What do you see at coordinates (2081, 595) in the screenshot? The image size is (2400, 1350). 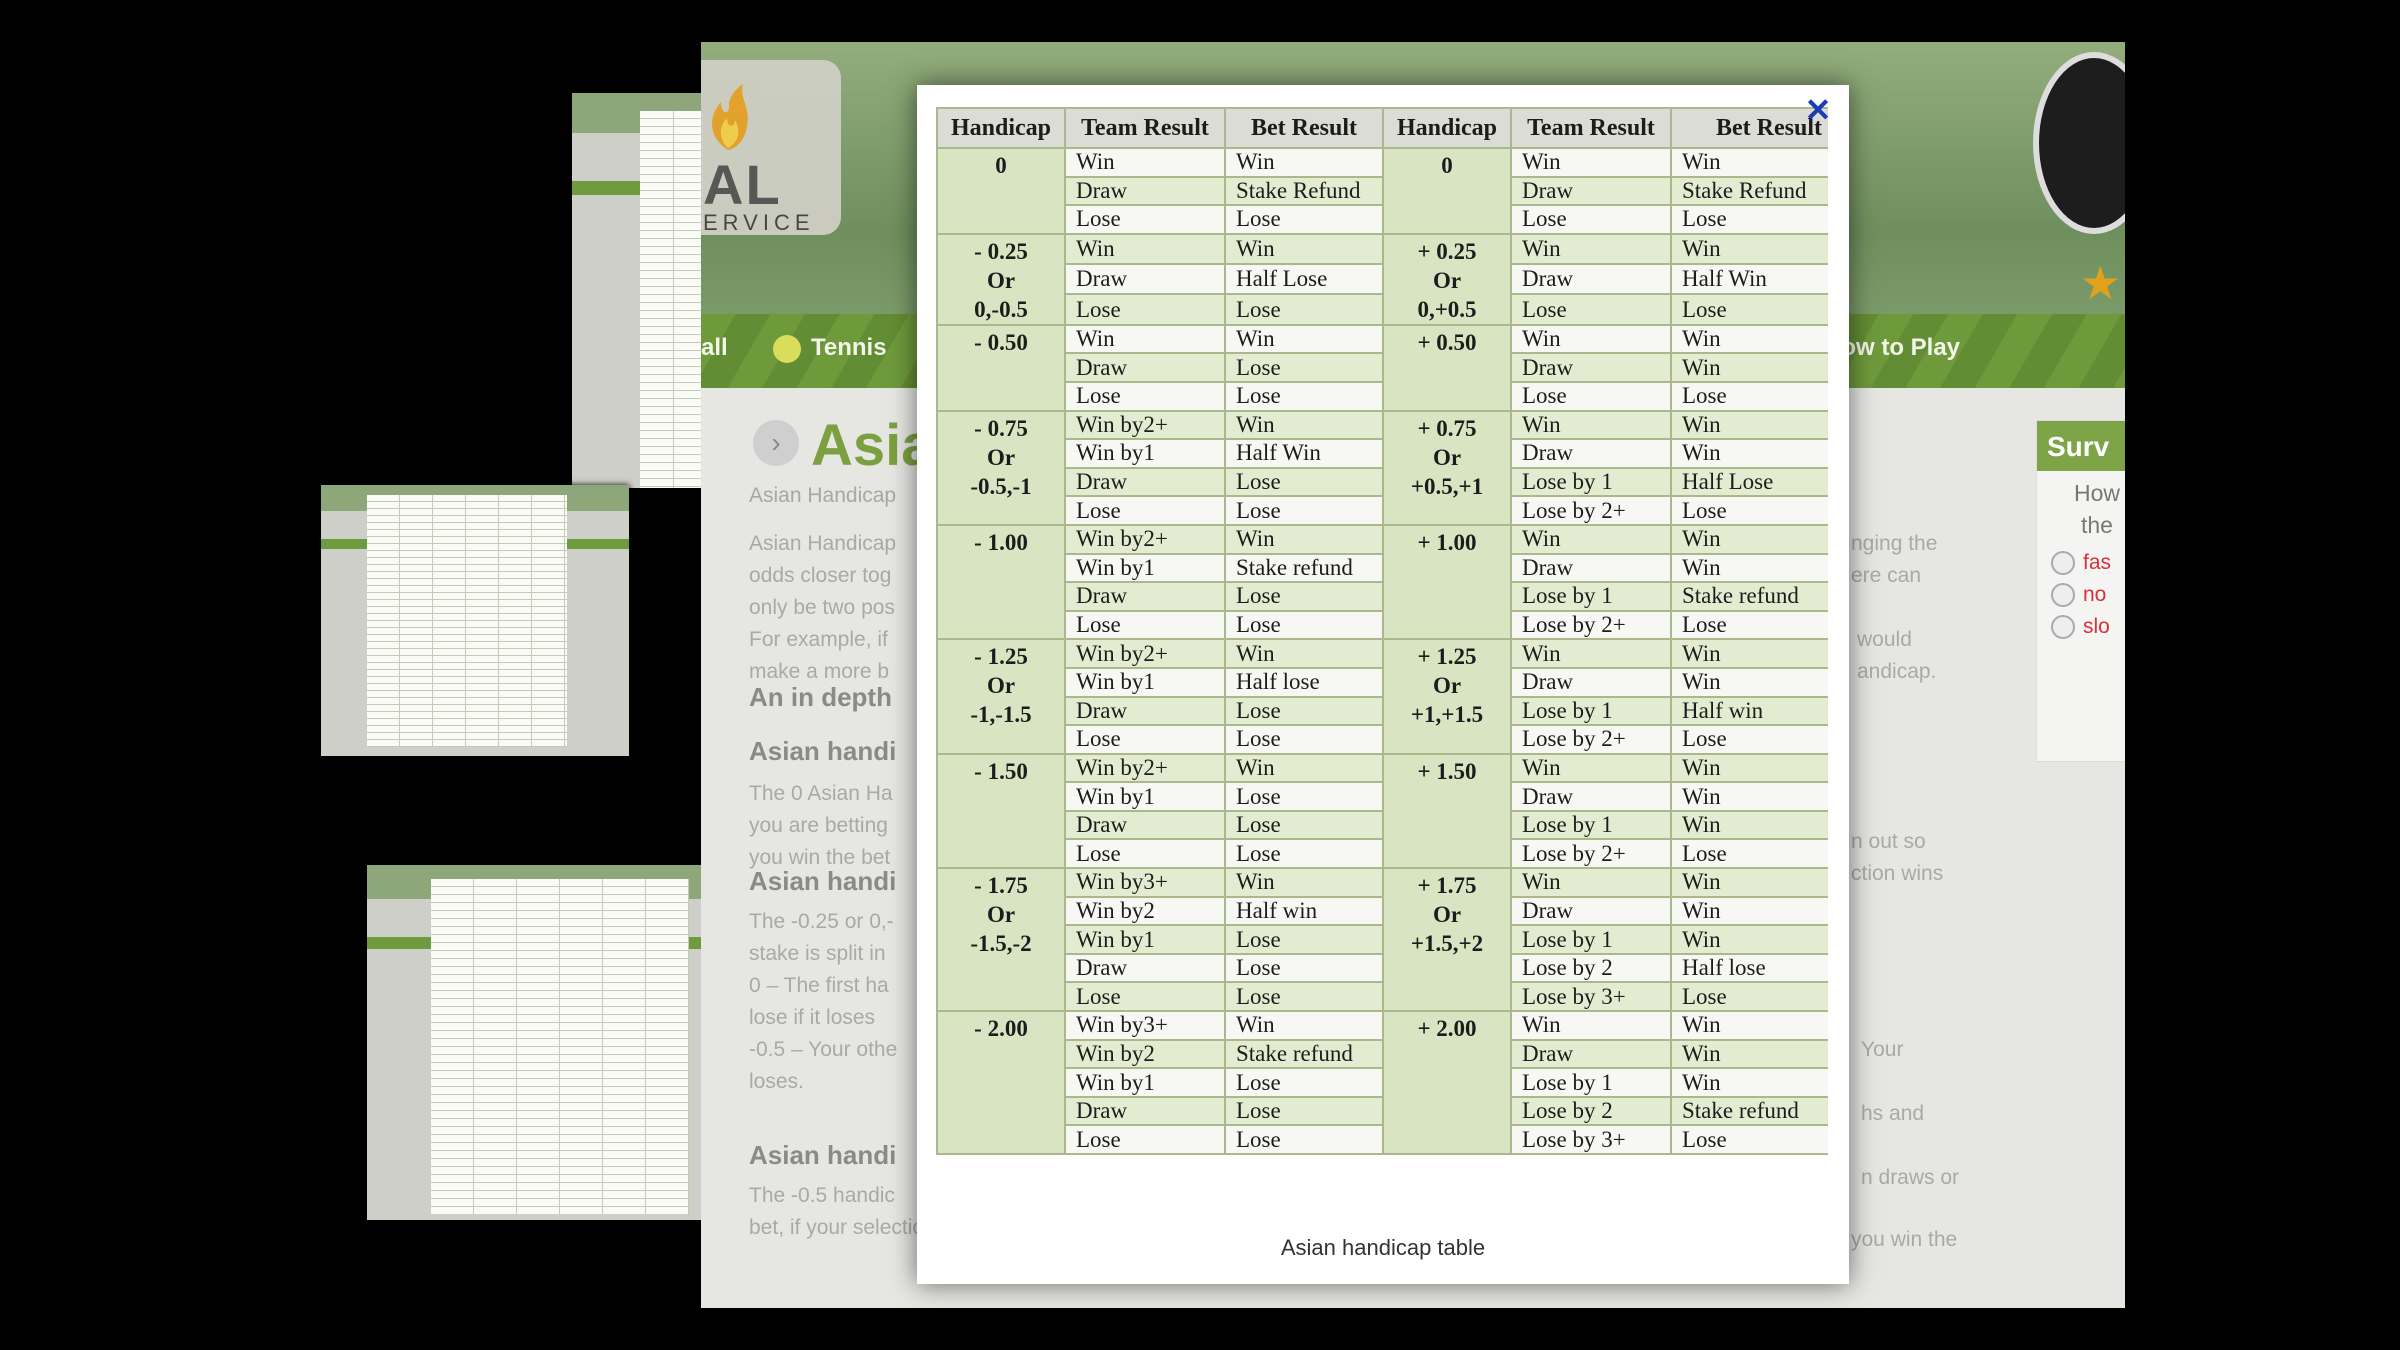 I see `survey-option-2: no` at bounding box center [2081, 595].